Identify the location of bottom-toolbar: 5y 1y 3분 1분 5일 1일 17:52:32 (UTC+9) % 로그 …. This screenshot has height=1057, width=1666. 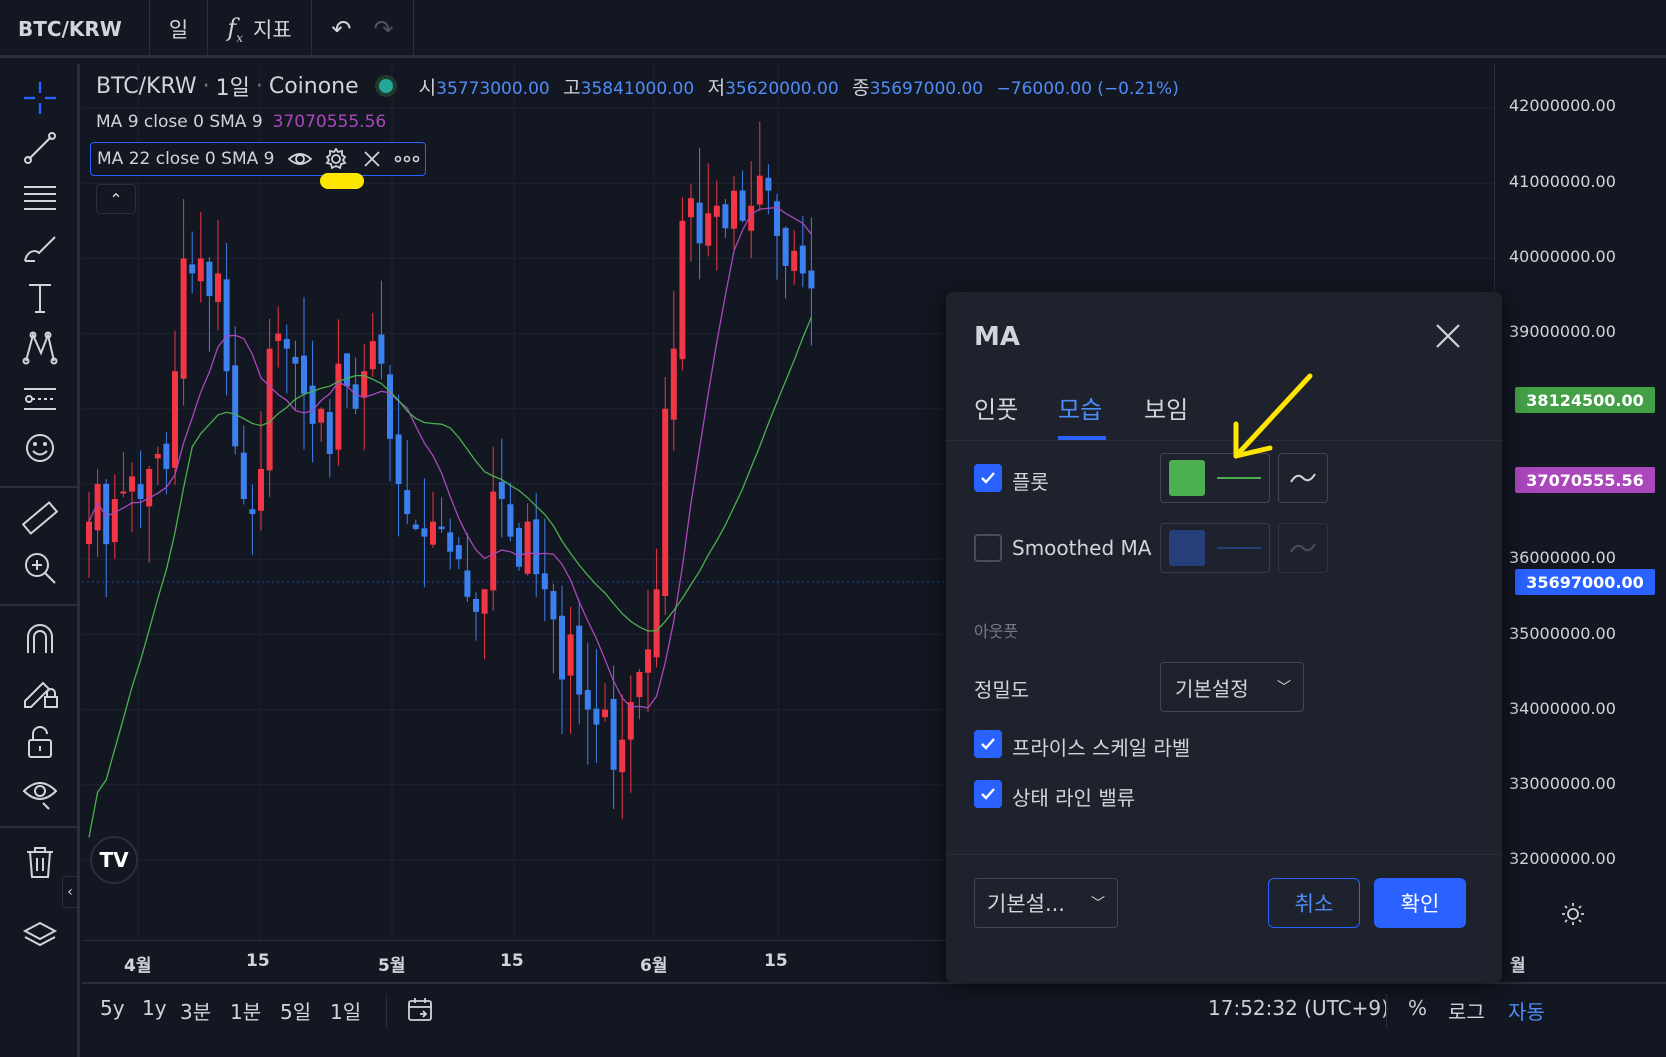
(874, 1019).